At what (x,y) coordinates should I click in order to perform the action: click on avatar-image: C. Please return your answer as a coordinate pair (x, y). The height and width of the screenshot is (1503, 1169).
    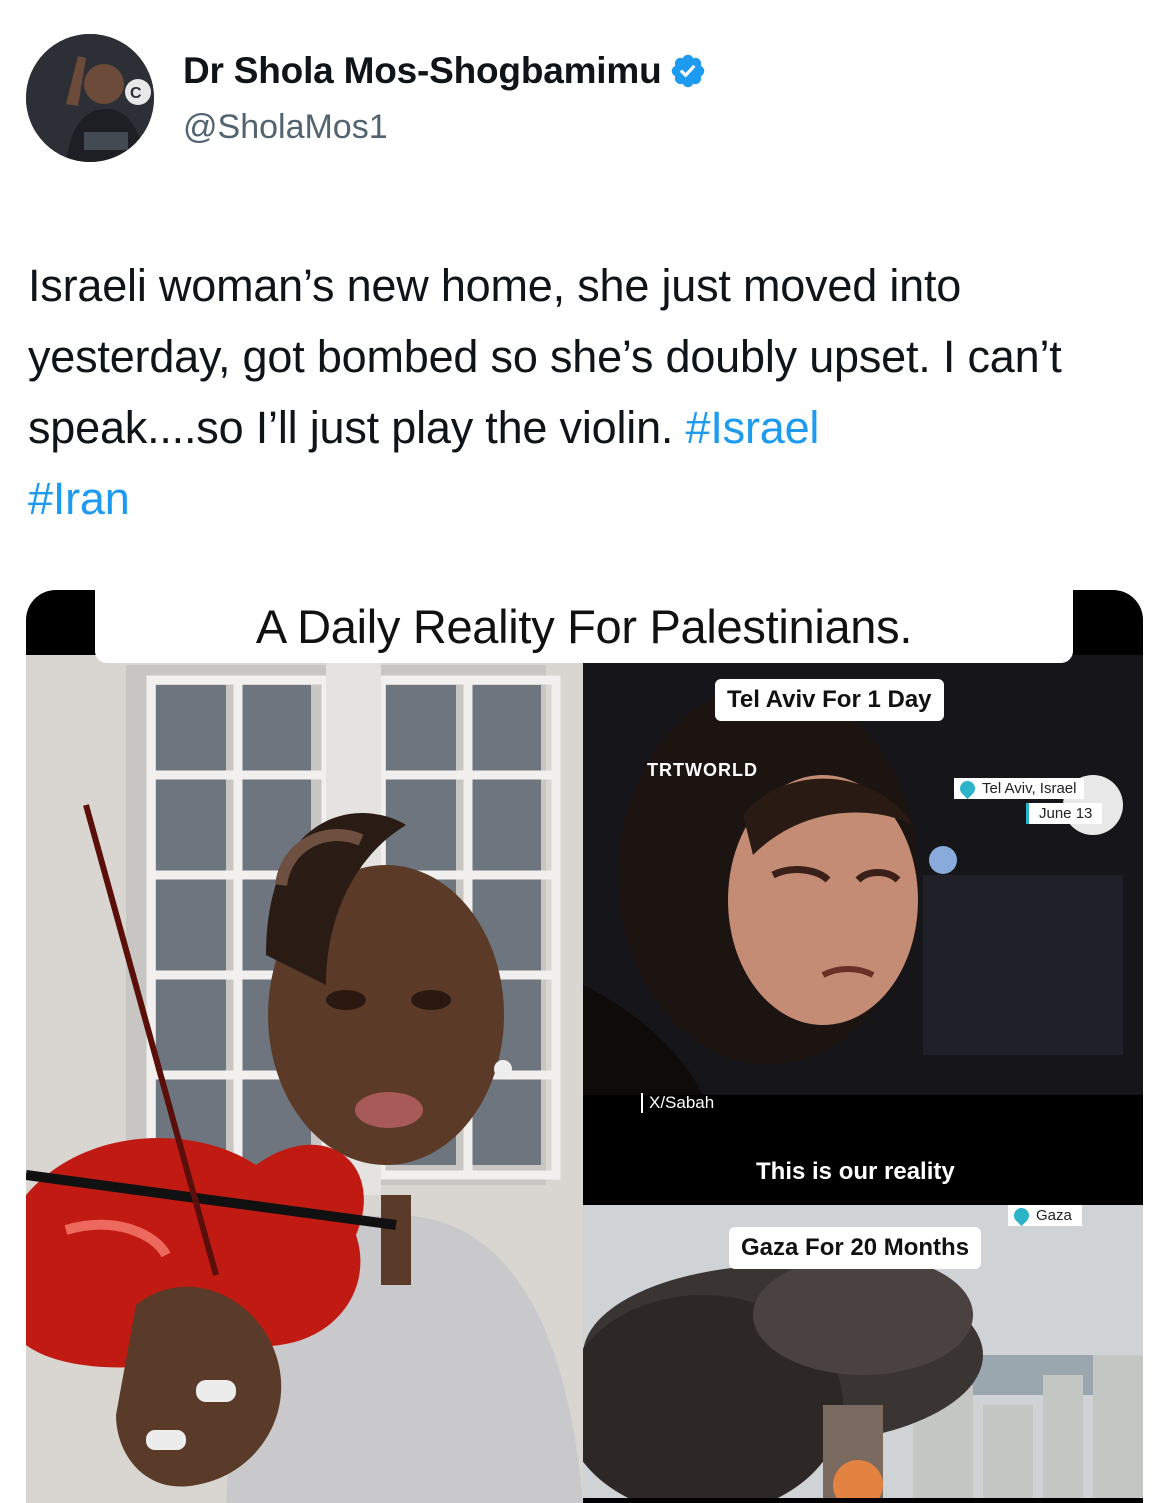
    Looking at the image, I should click on (90, 98).